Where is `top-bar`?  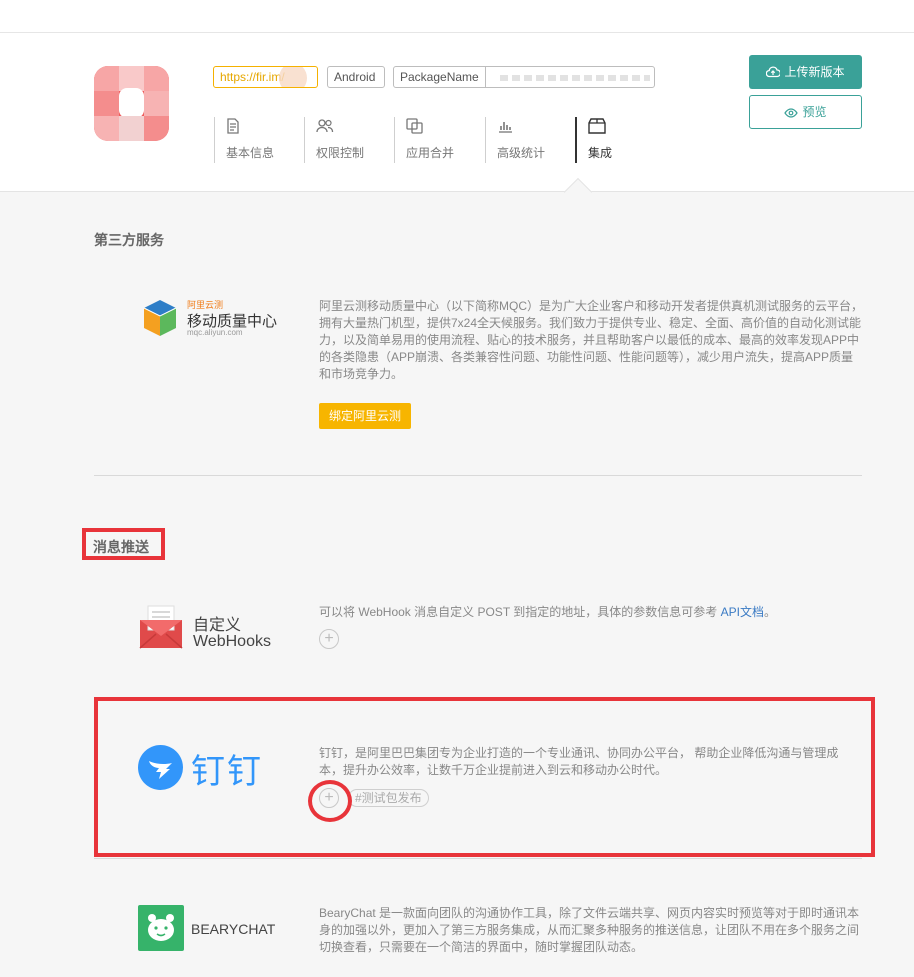 top-bar is located at coordinates (457, 16).